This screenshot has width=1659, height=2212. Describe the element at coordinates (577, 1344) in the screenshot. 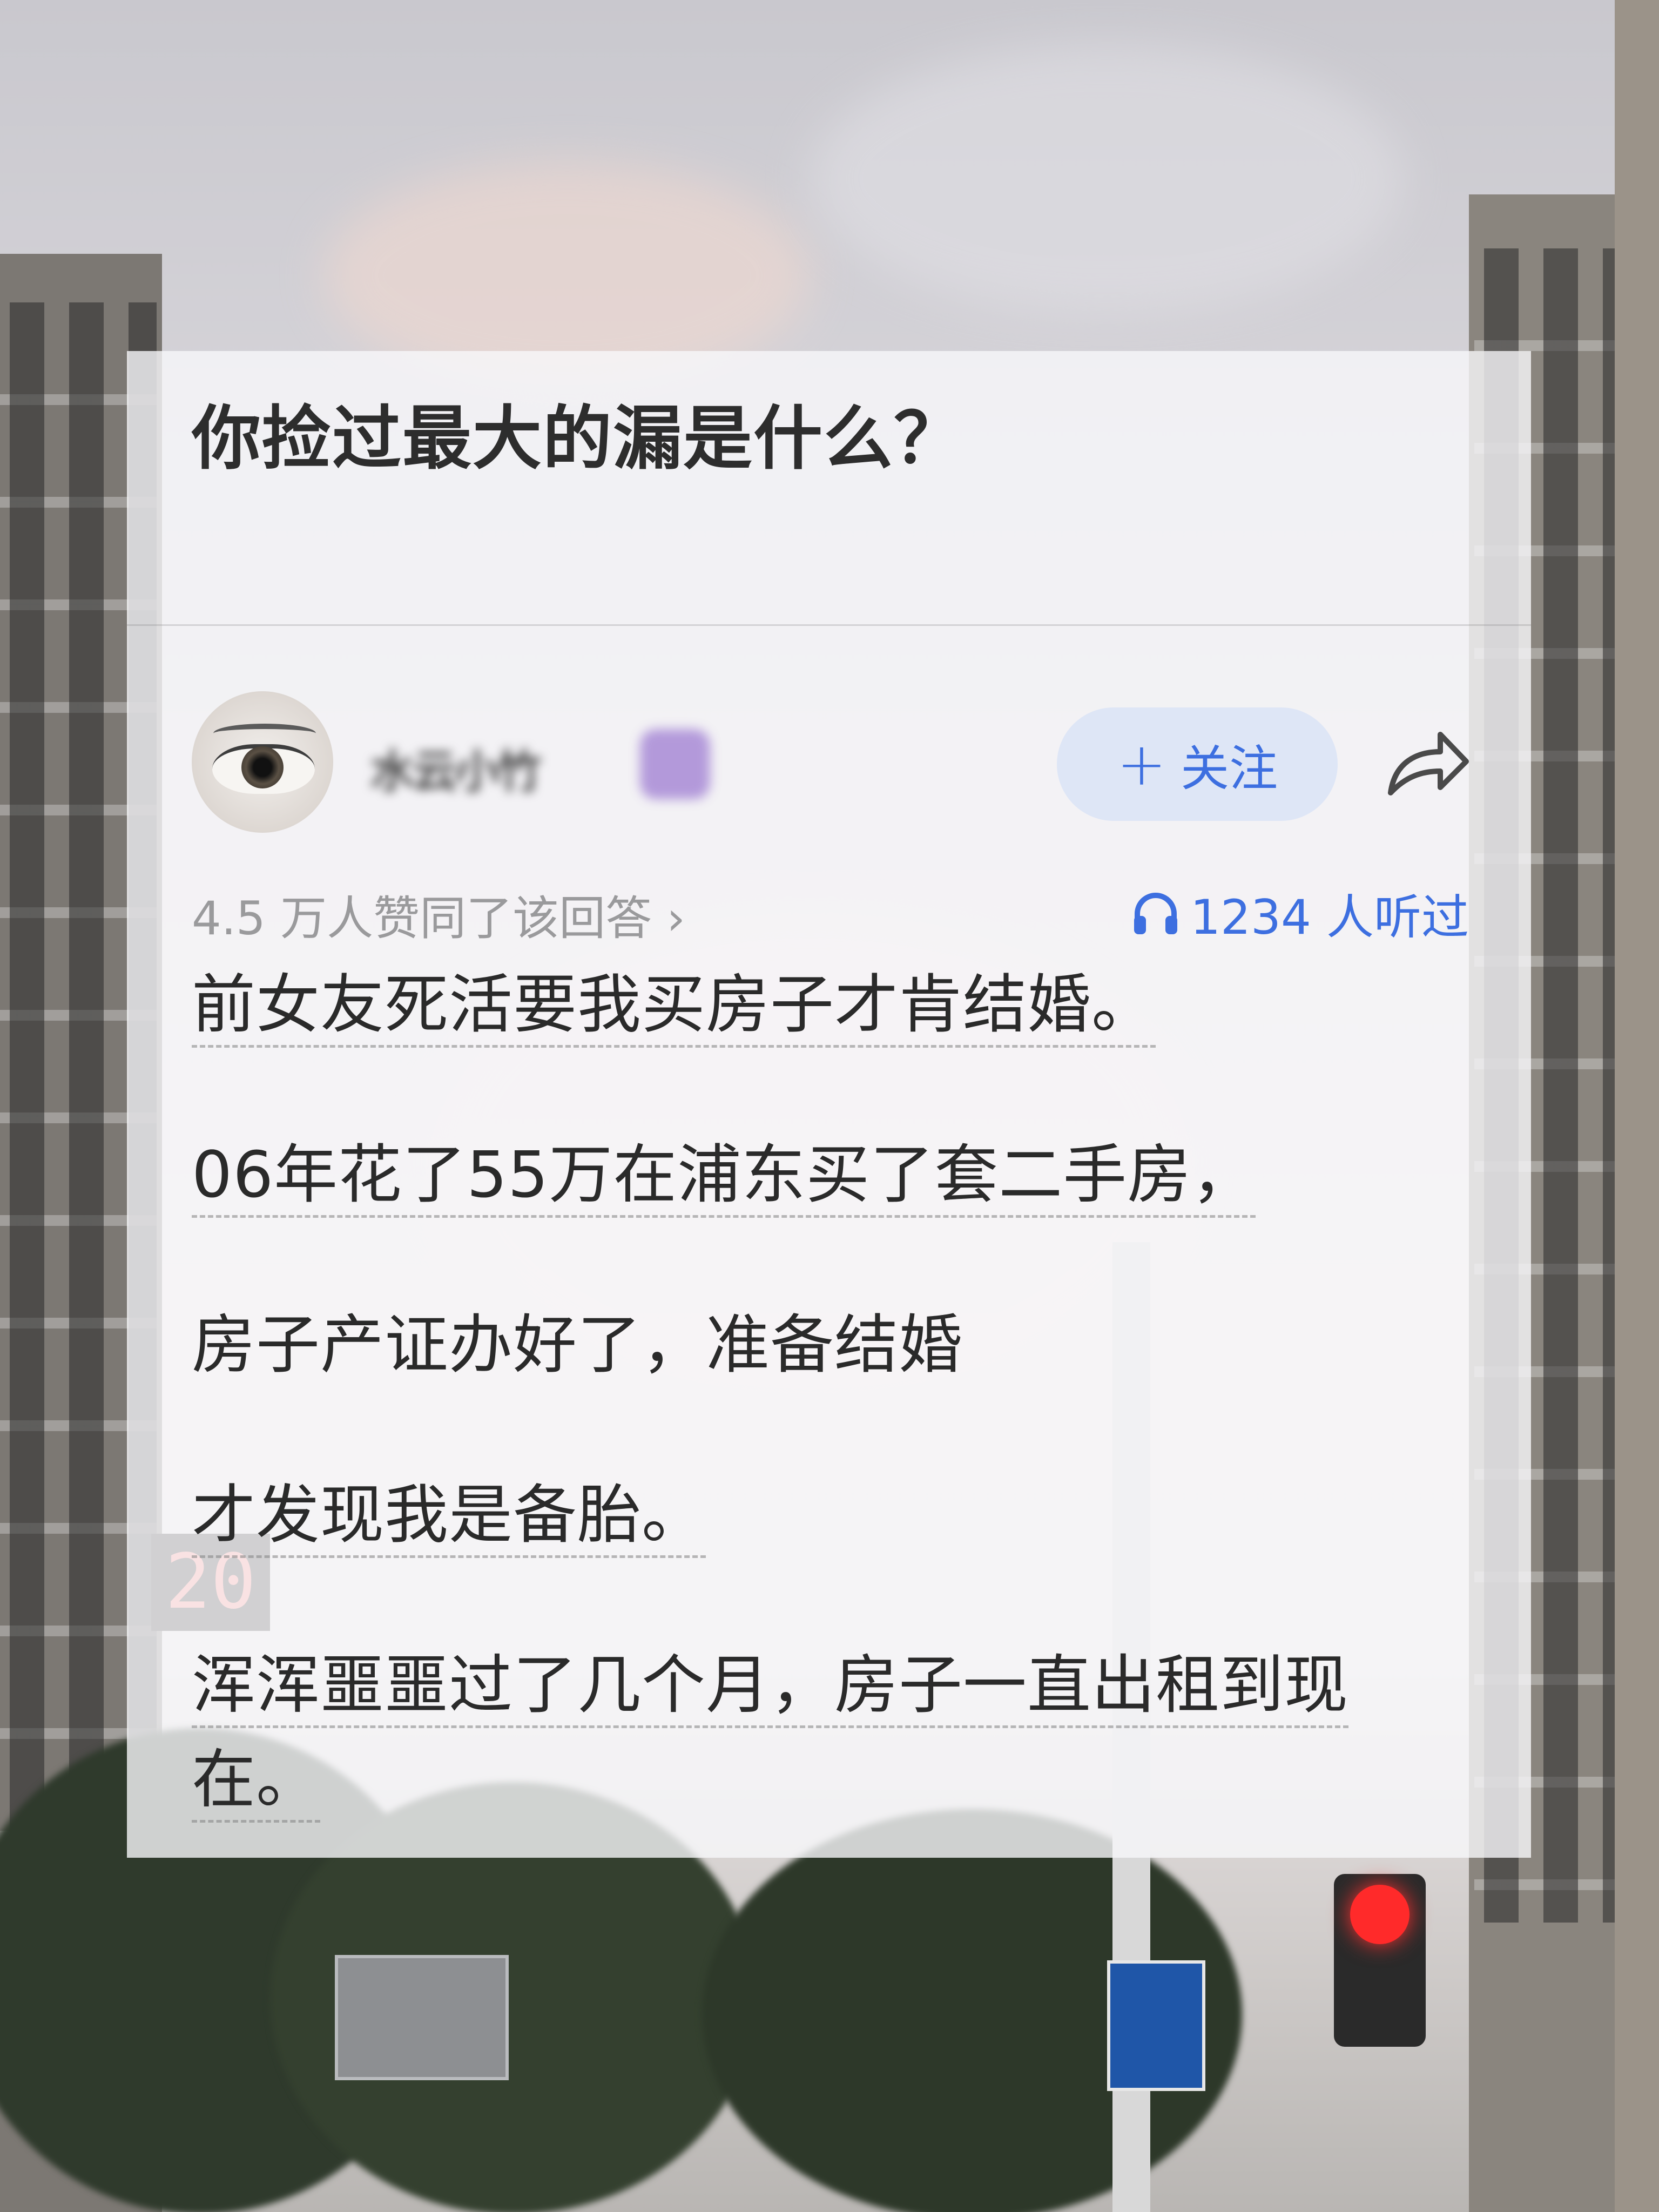

I see `answer-paragraph: 房子产证办好了，准备结婚` at that location.